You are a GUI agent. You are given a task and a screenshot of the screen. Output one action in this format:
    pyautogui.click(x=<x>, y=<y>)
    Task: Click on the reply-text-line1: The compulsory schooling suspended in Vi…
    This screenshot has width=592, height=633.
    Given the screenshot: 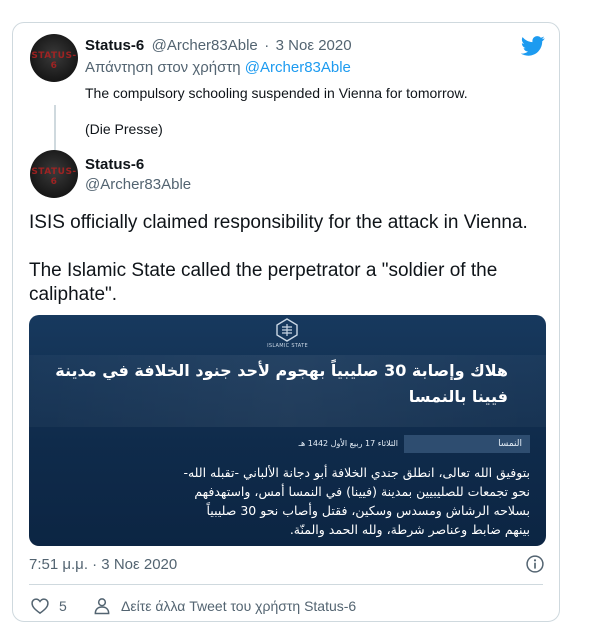 What is the action you would take?
    pyautogui.click(x=276, y=93)
    